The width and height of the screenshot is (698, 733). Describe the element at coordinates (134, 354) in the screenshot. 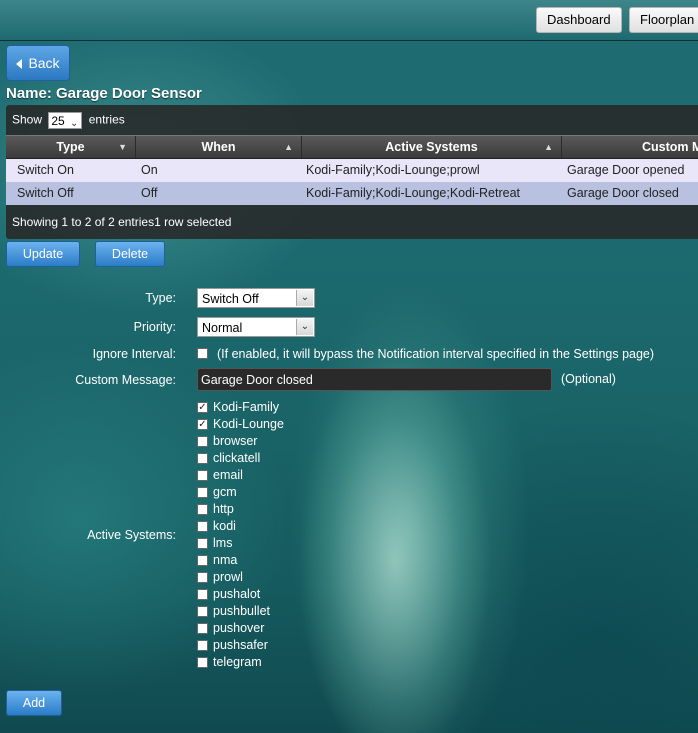

I see `ignore-interval-label: Ignore Interval:` at that location.